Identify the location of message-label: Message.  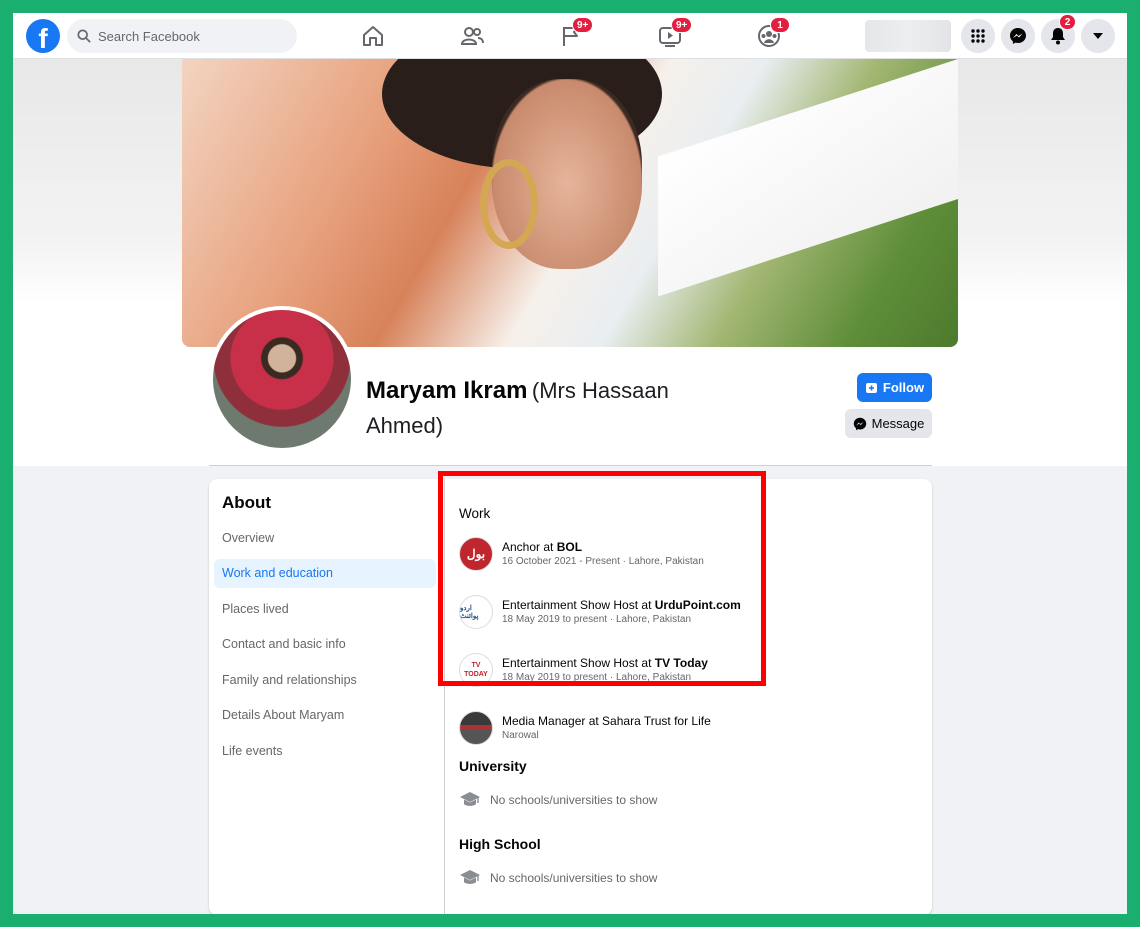
(898, 423).